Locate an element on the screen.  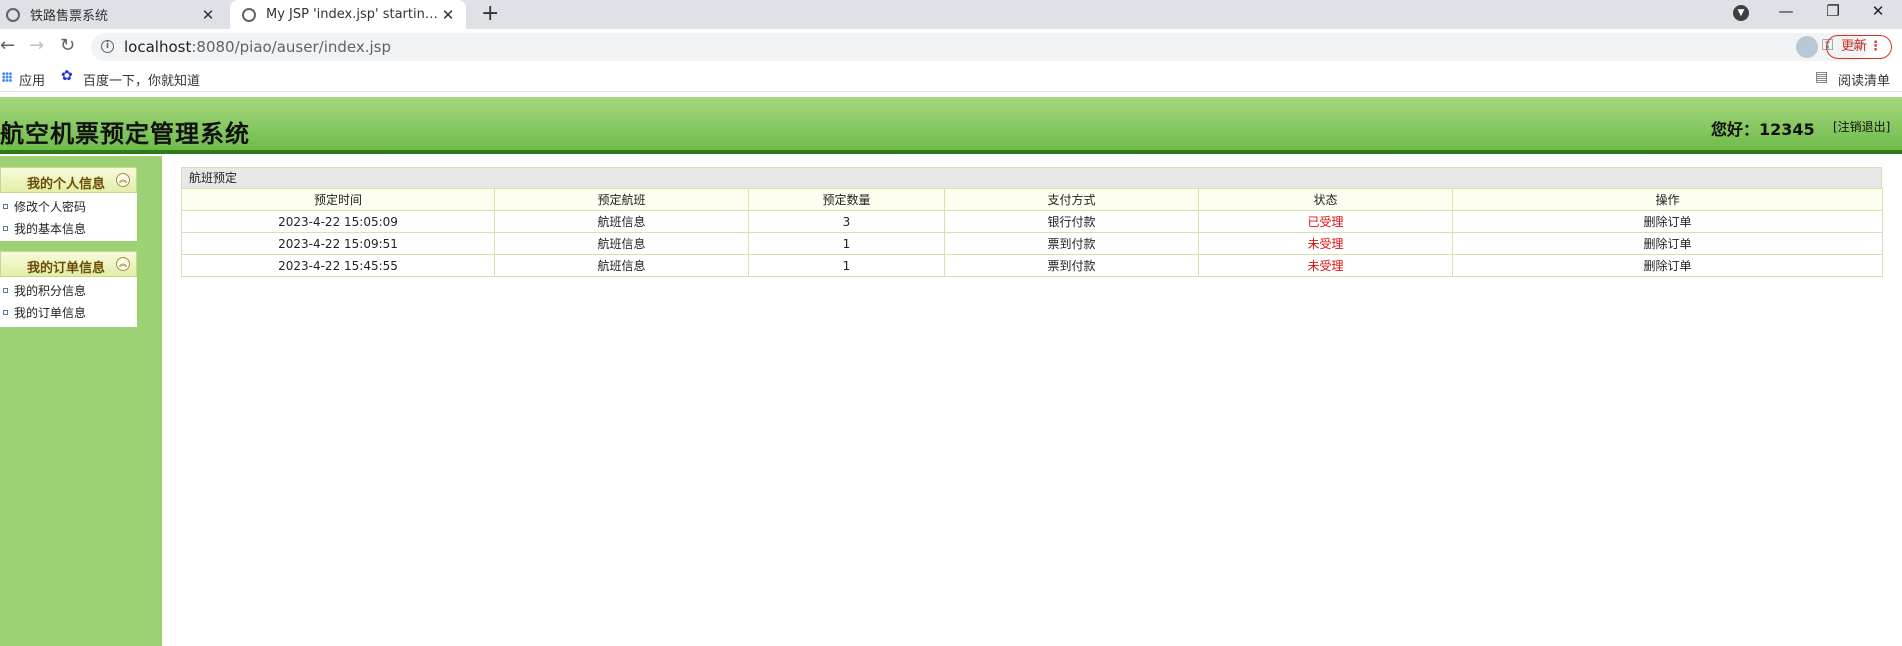
panel-title: 我的订单信息 is located at coordinates (66, 268).